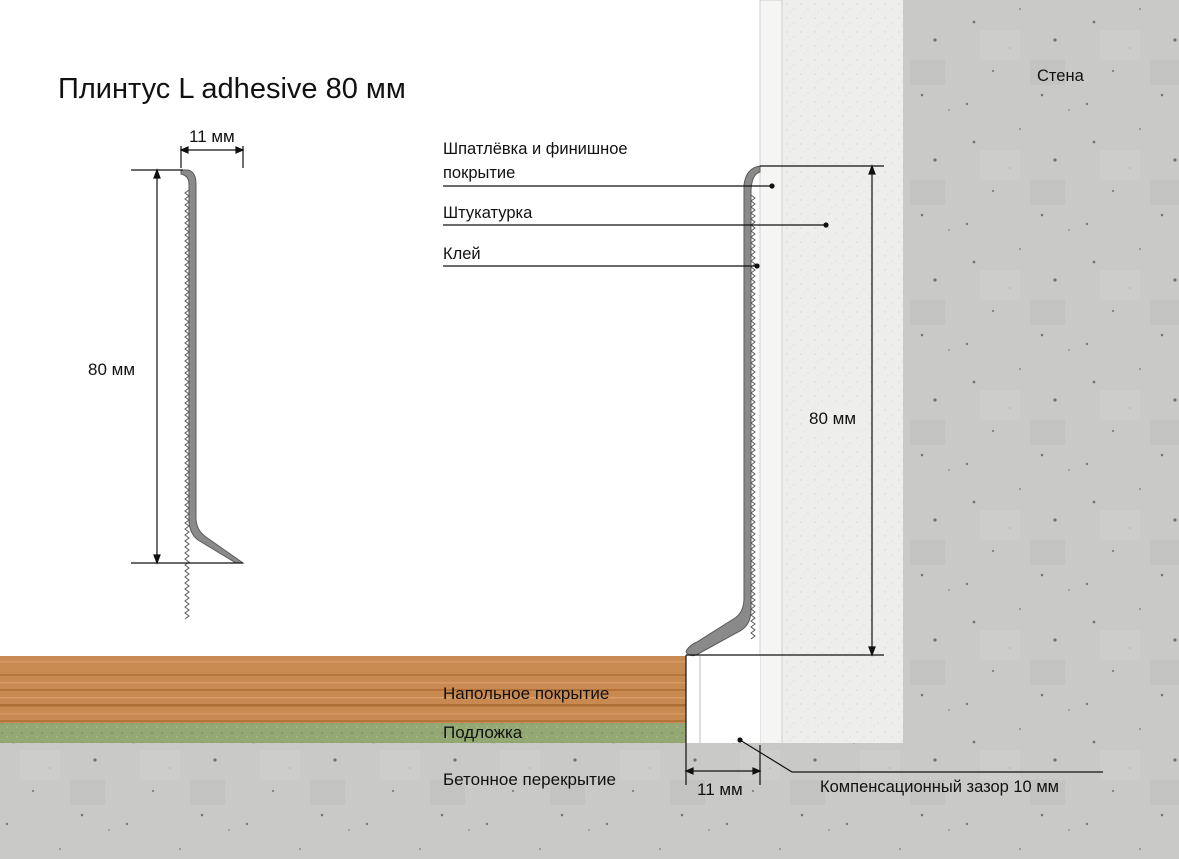 The image size is (1179, 859). What do you see at coordinates (111, 369) in the screenshot?
I see `detail-height-label: 80 мм` at bounding box center [111, 369].